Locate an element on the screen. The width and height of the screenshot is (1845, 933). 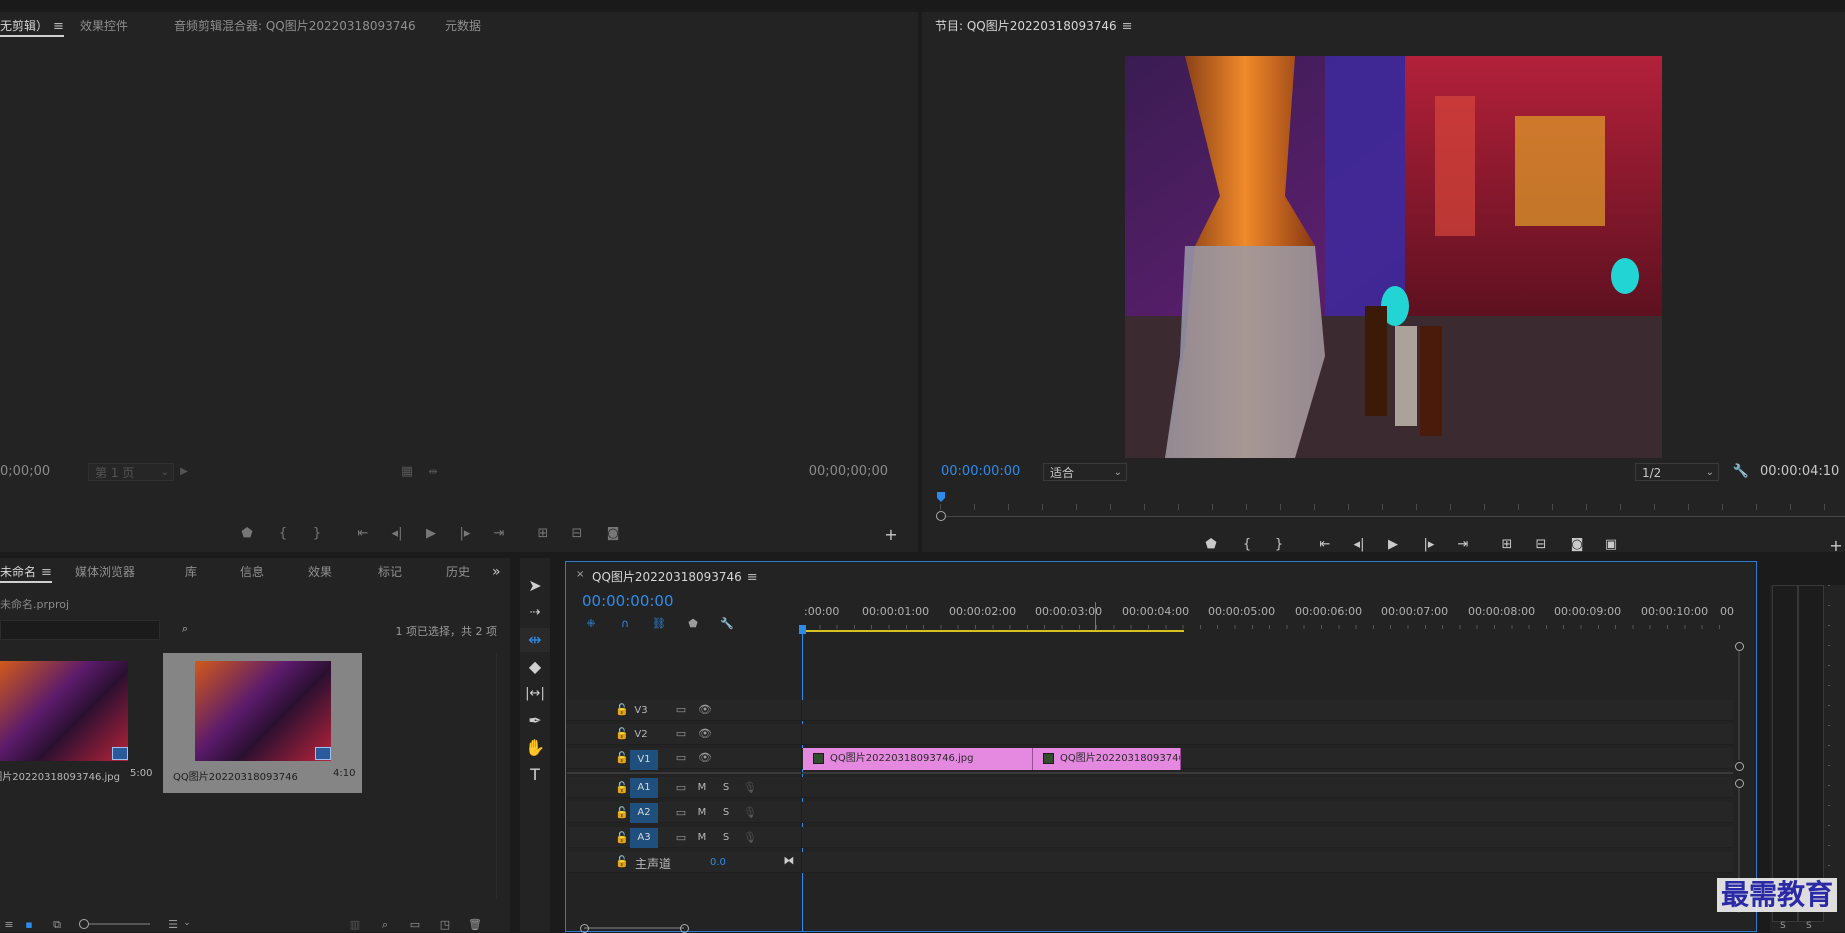
automate-icon: ▥ is located at coordinates (355, 924).